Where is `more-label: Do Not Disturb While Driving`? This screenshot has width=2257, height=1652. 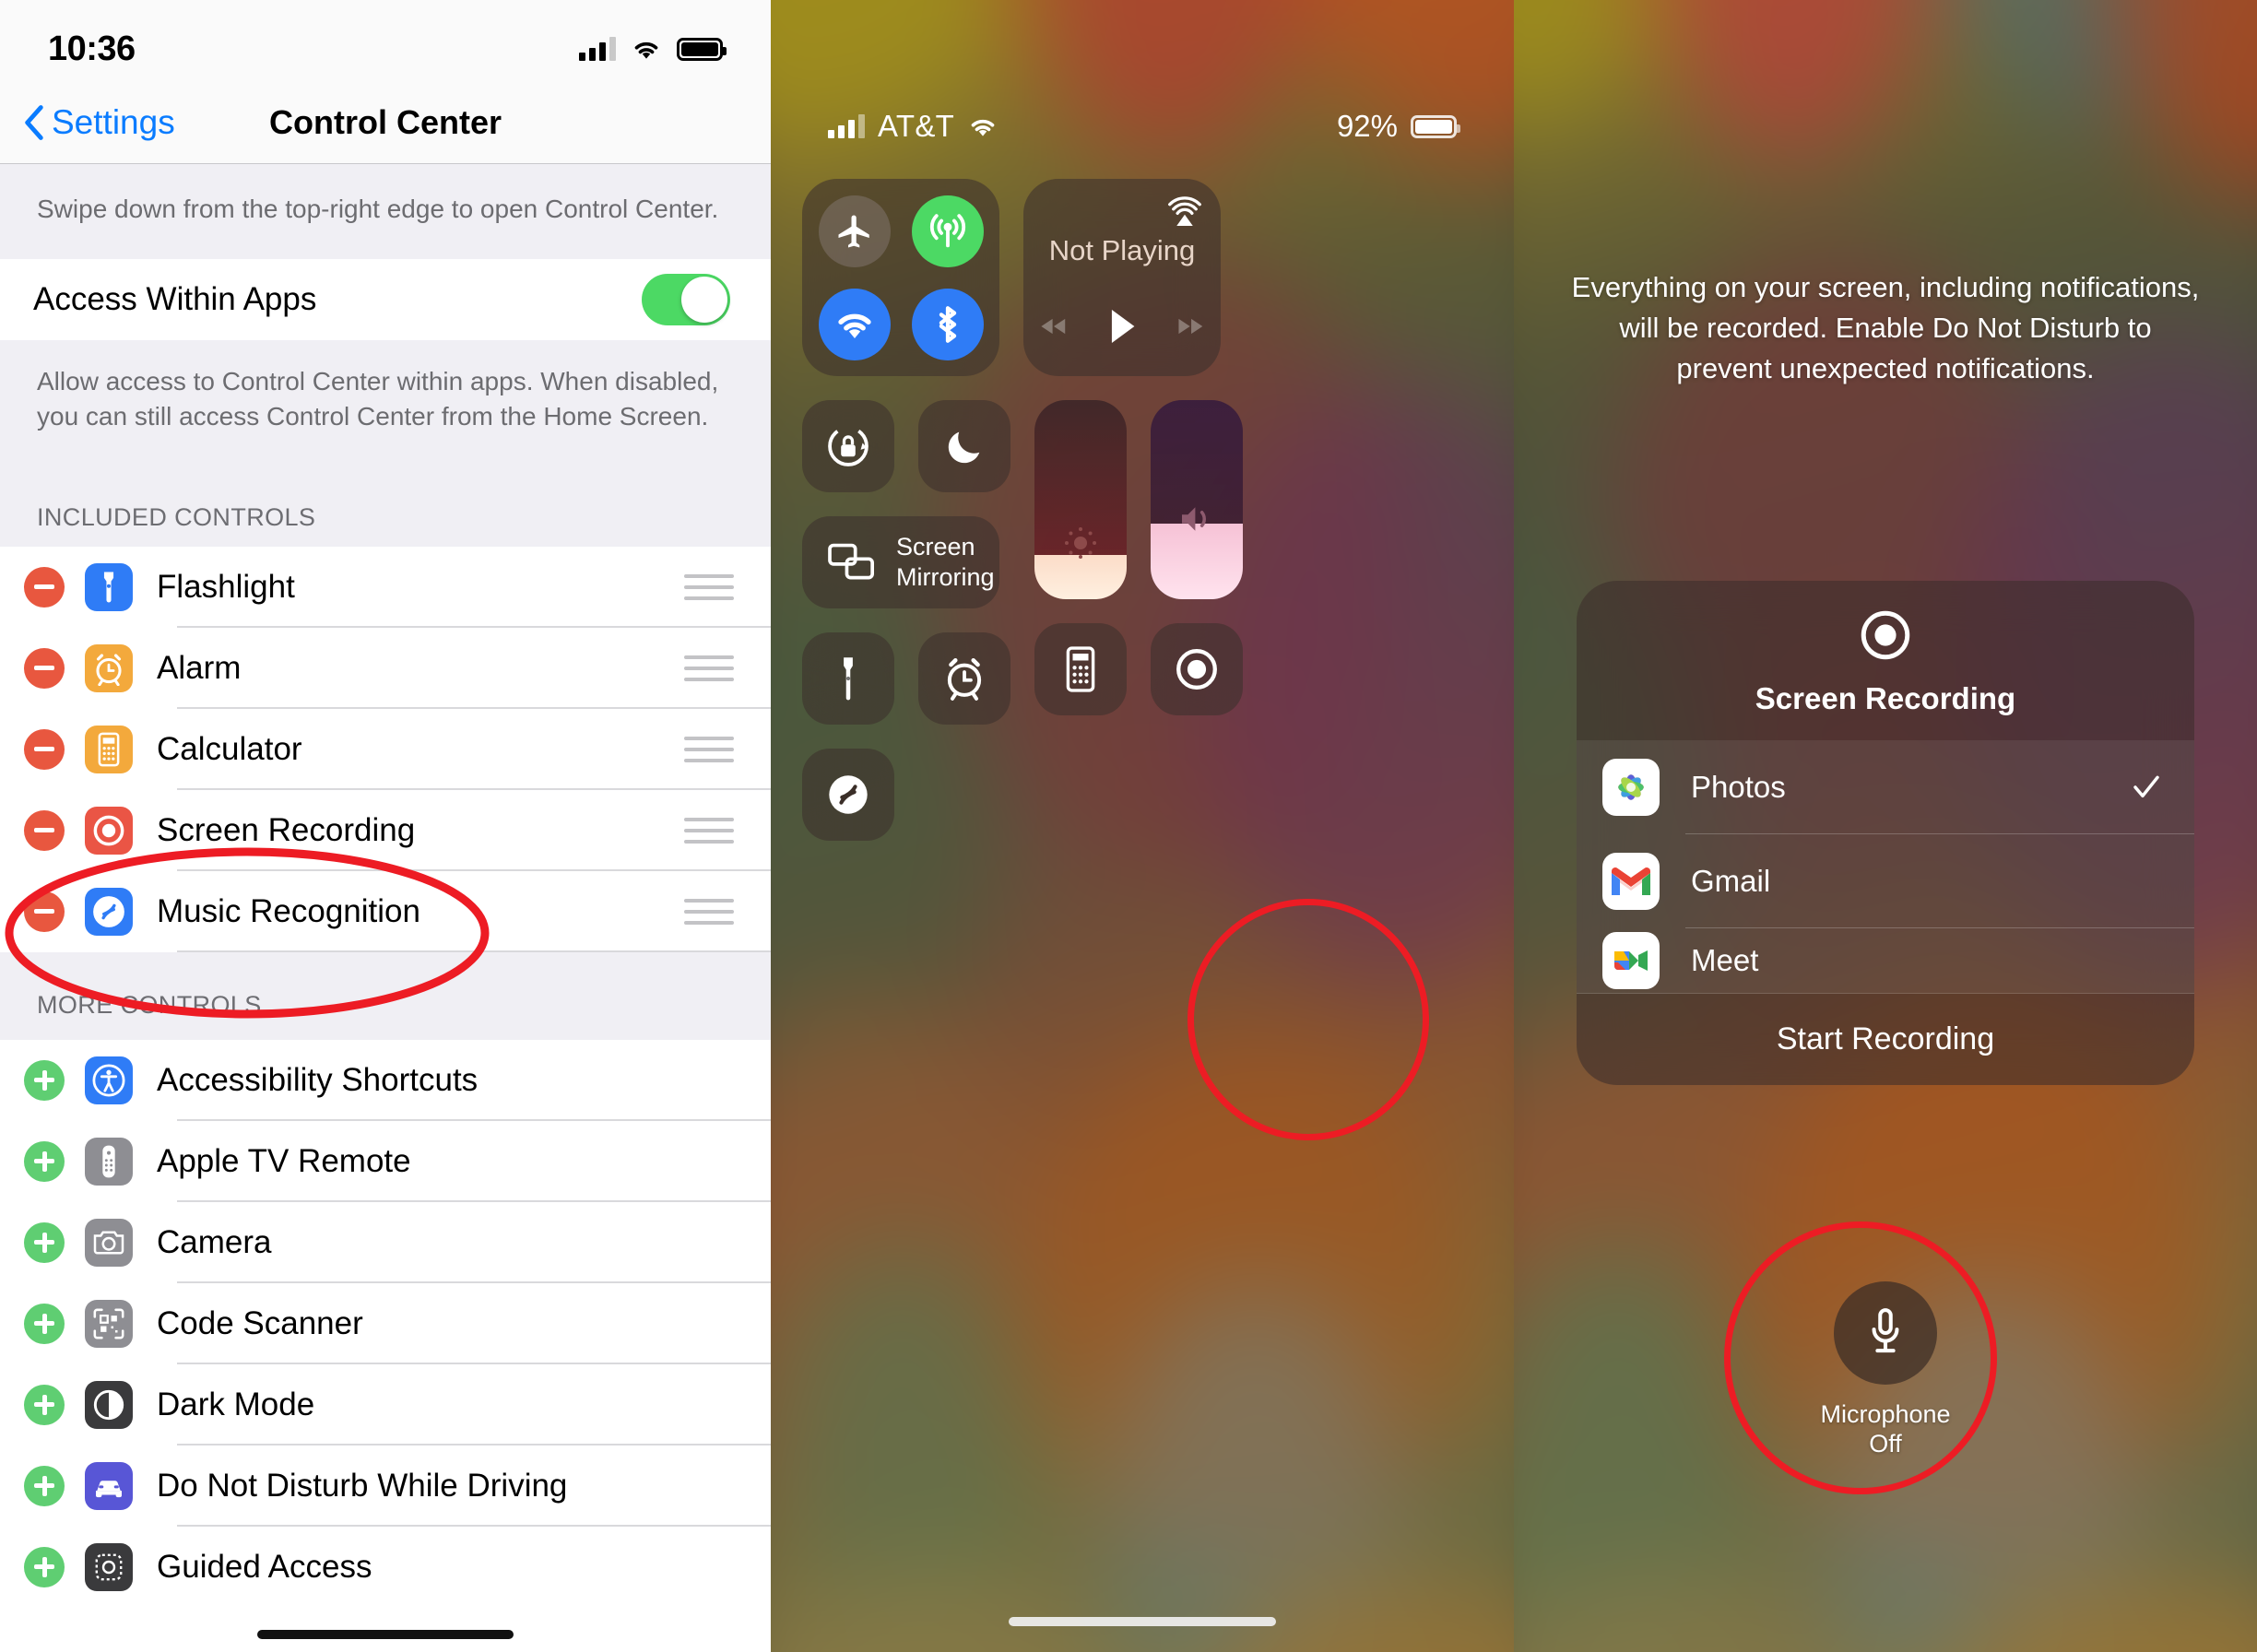
more-label: Do Not Disturb While Driving is located at coordinates (362, 1485).